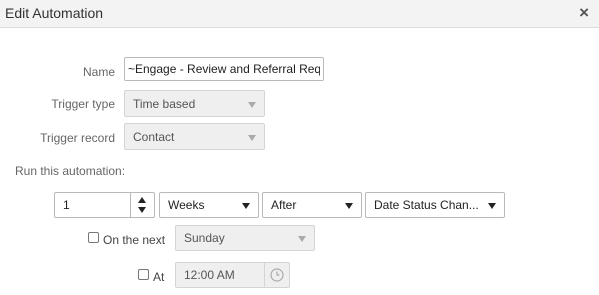 The height and width of the screenshot is (295, 599). I want to click on name-label: Name, so click(98, 72).